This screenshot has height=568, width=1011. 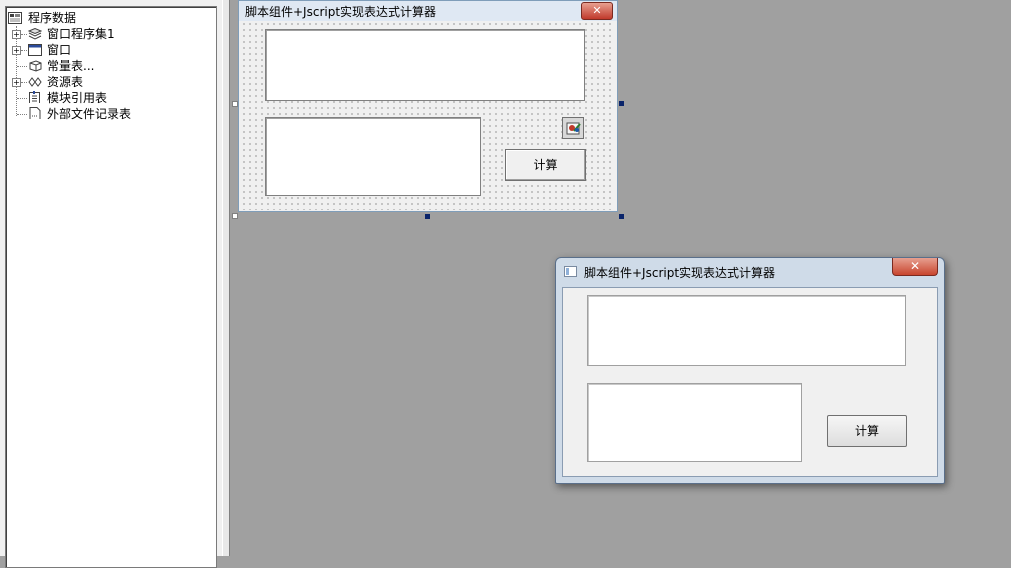 I want to click on calculate-button: 计算, so click(x=867, y=431).